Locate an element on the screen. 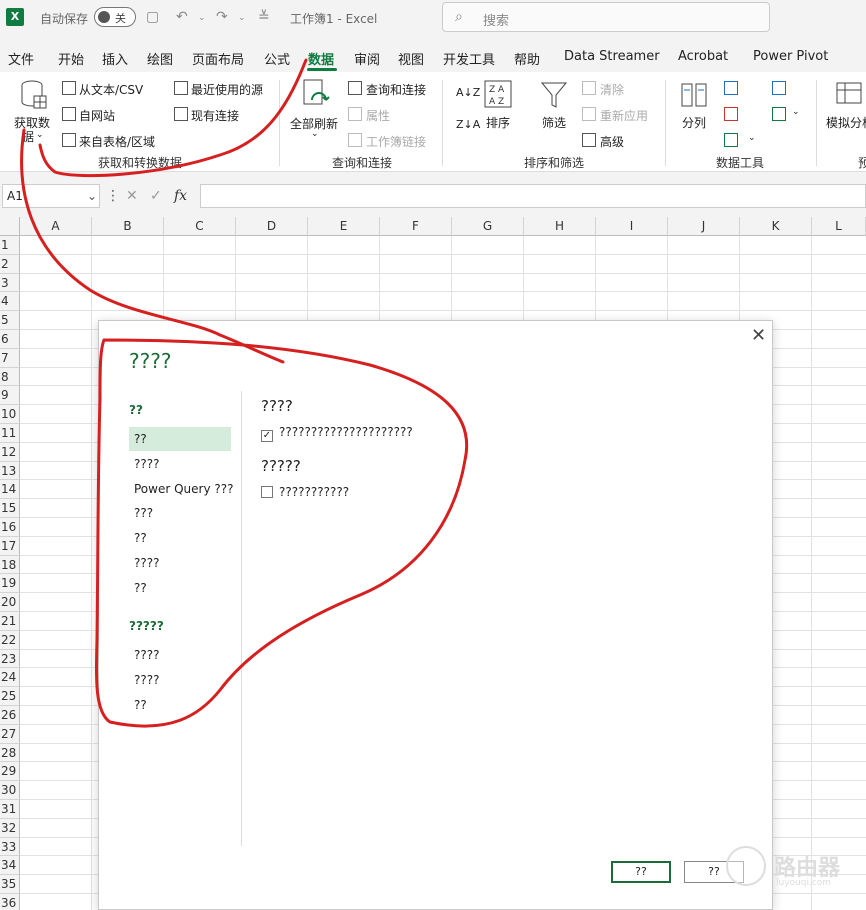  redo-icon: ↷ is located at coordinates (222, 17).